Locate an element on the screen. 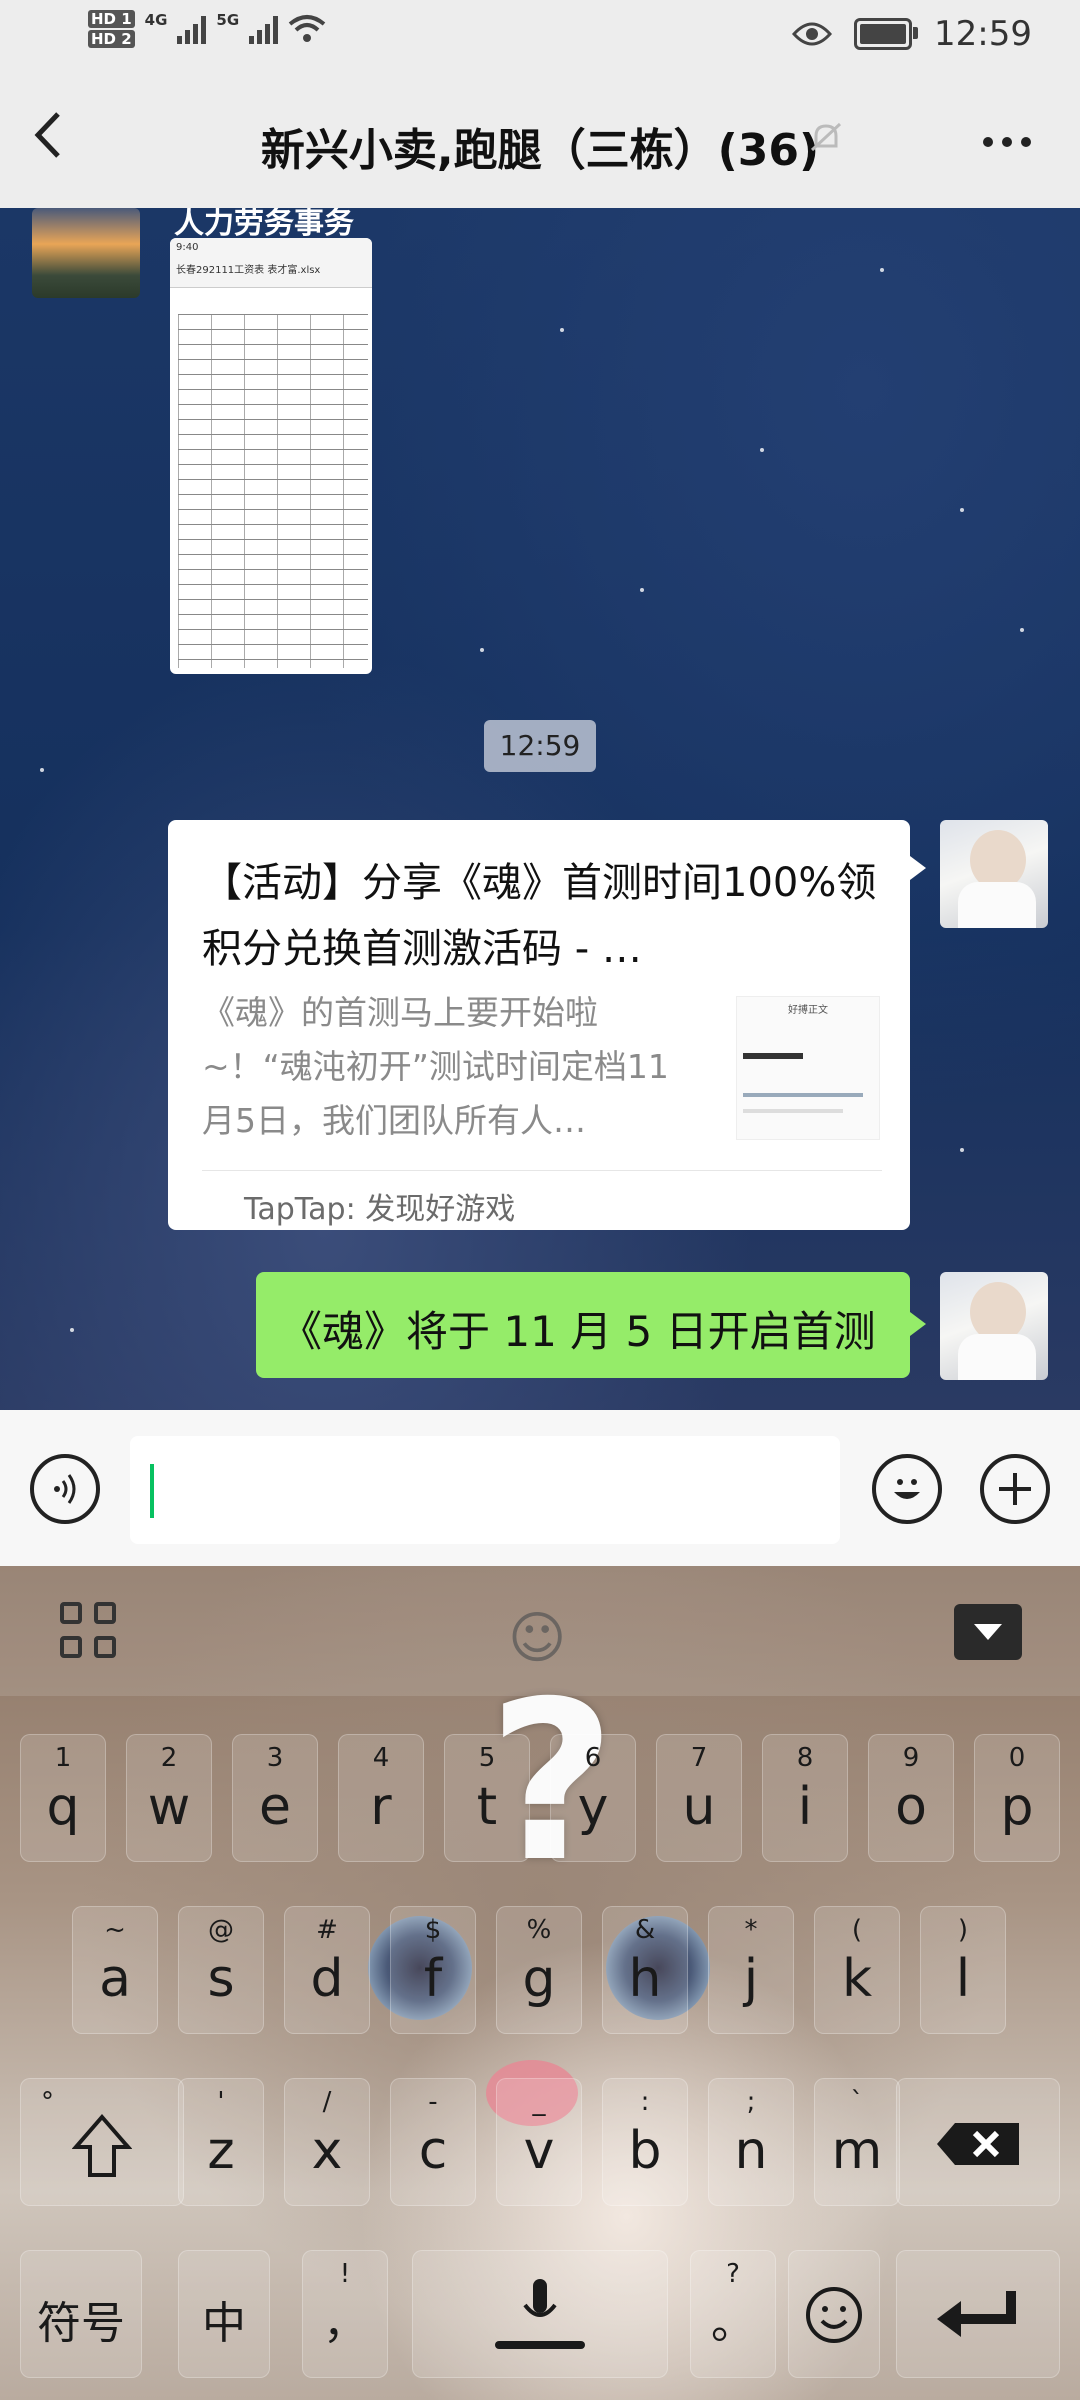 This screenshot has height=2400, width=1080. image-time: 9:40 is located at coordinates (187, 247).